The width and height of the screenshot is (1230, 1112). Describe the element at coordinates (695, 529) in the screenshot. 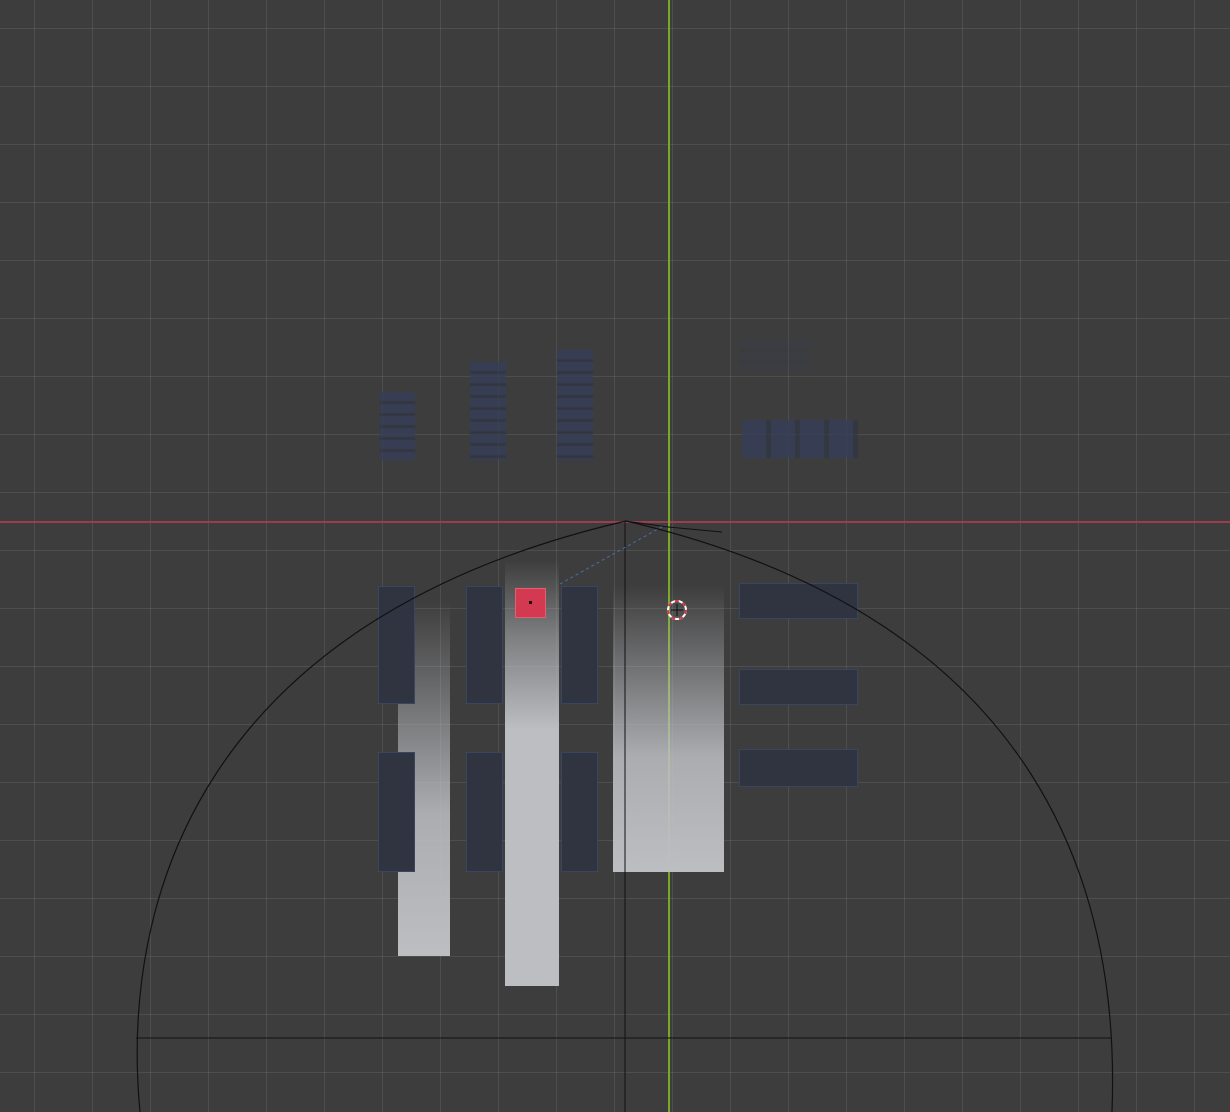

I see `wireframe-diagonal` at that location.